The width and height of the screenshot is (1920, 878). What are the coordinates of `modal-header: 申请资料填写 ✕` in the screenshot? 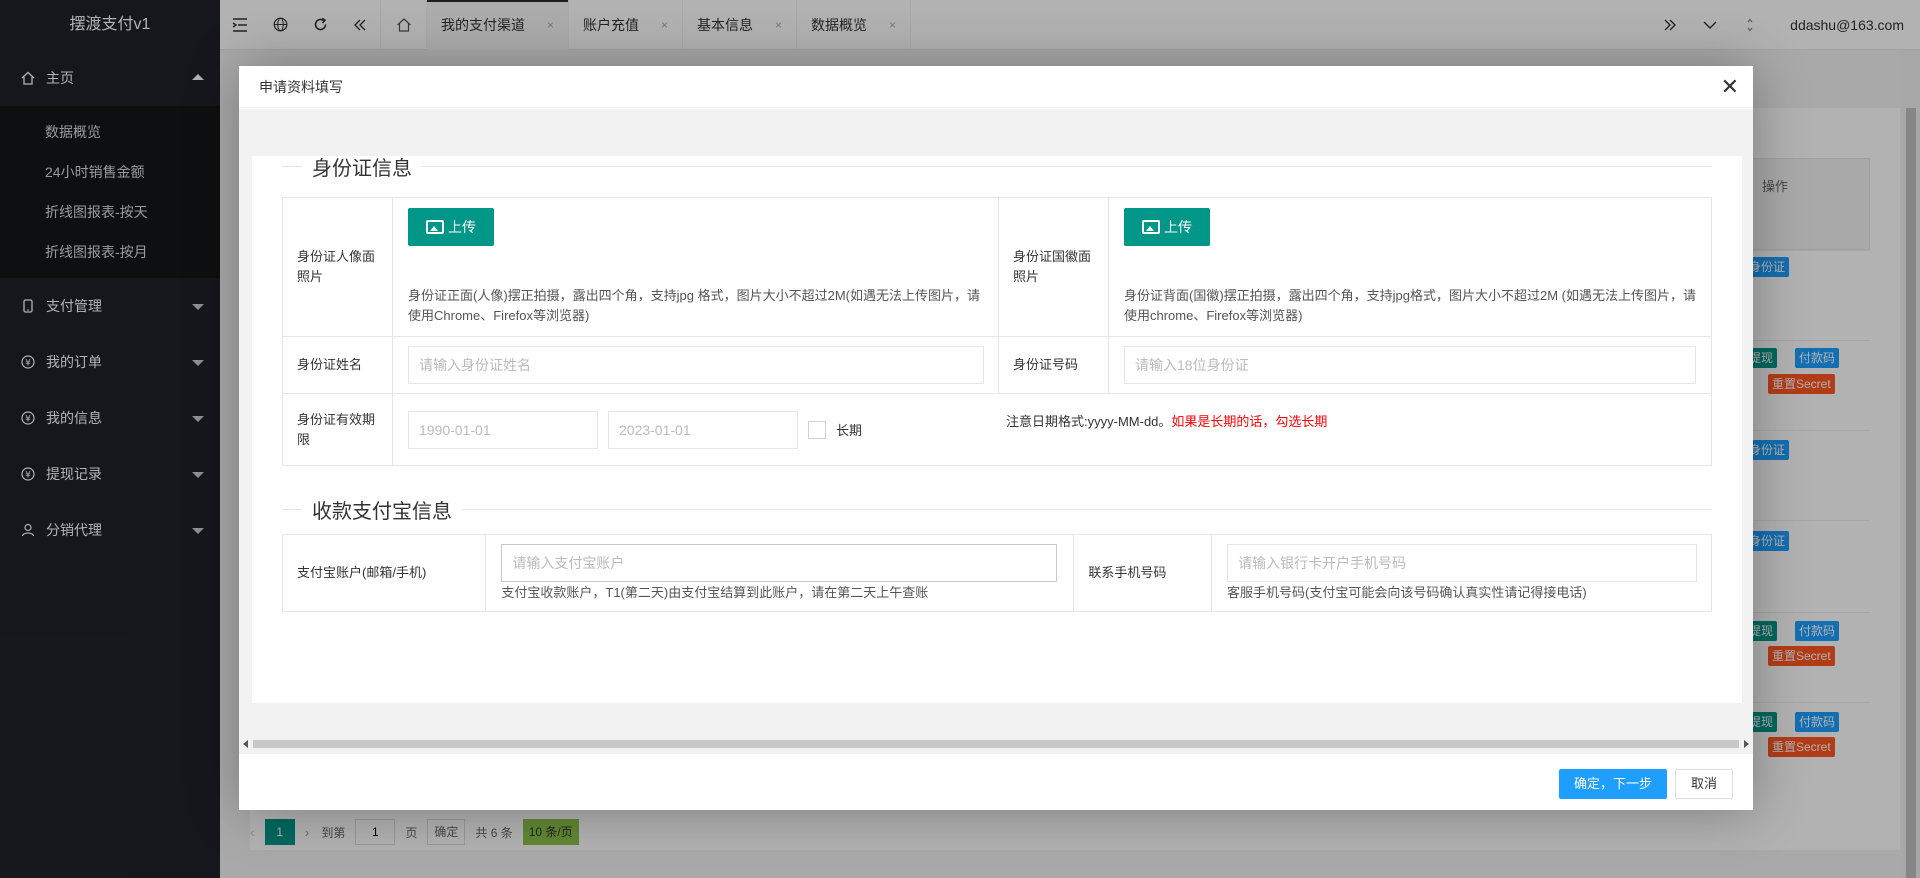 It's located at (996, 87).